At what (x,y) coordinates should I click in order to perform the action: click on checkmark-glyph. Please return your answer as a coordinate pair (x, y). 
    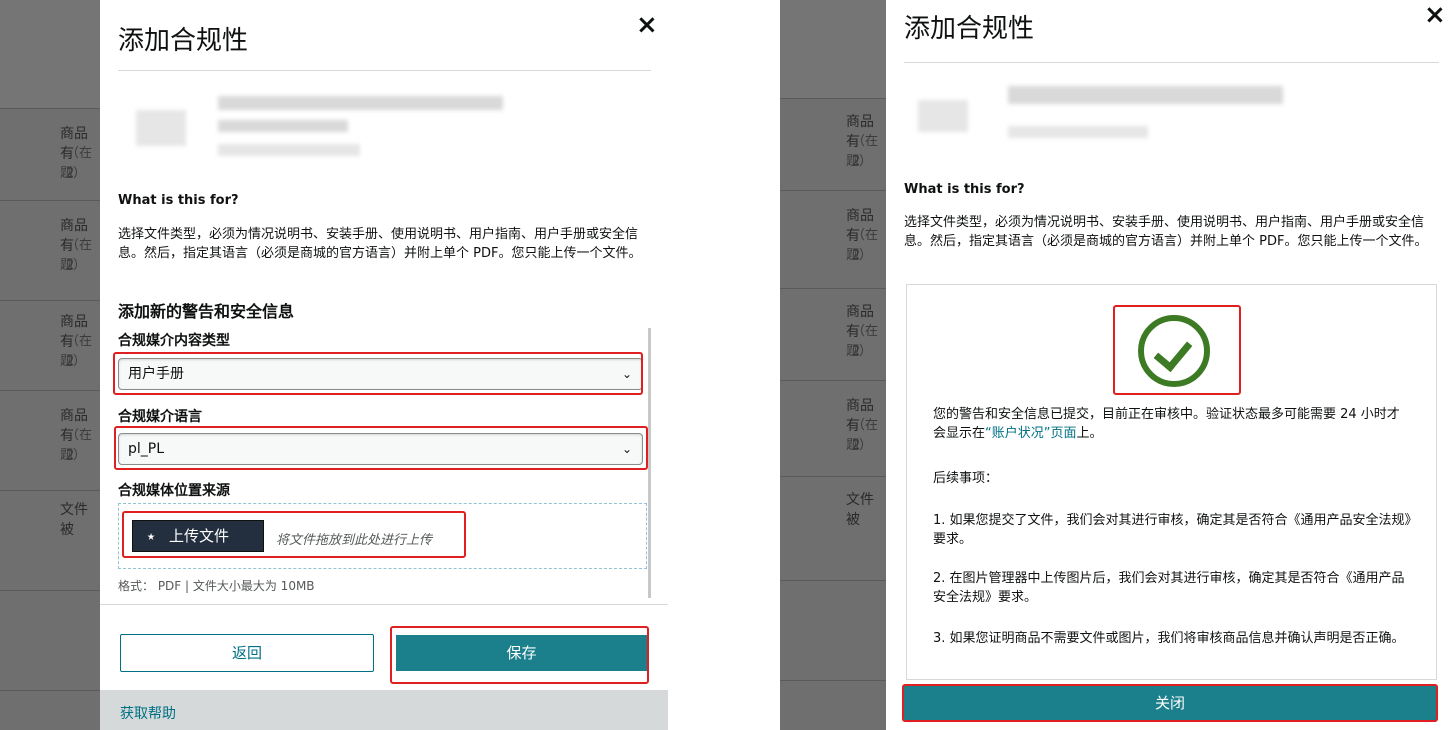
    Looking at the image, I should click on (1173, 352).